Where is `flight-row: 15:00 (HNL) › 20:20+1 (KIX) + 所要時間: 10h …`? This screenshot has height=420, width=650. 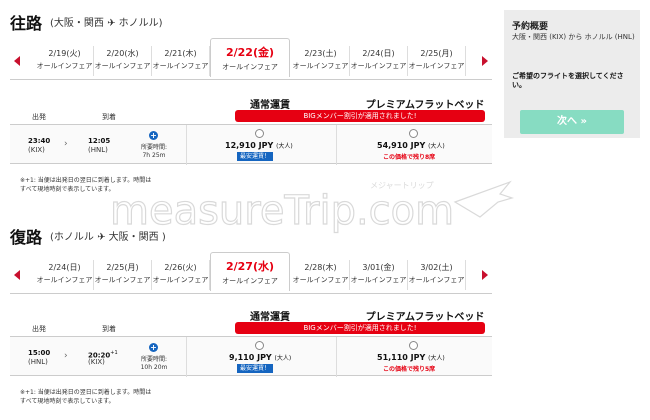 flight-row: 15:00 (HNL) › 20:20+1 (KIX) + 所要時間: 10h … is located at coordinates (251, 356).